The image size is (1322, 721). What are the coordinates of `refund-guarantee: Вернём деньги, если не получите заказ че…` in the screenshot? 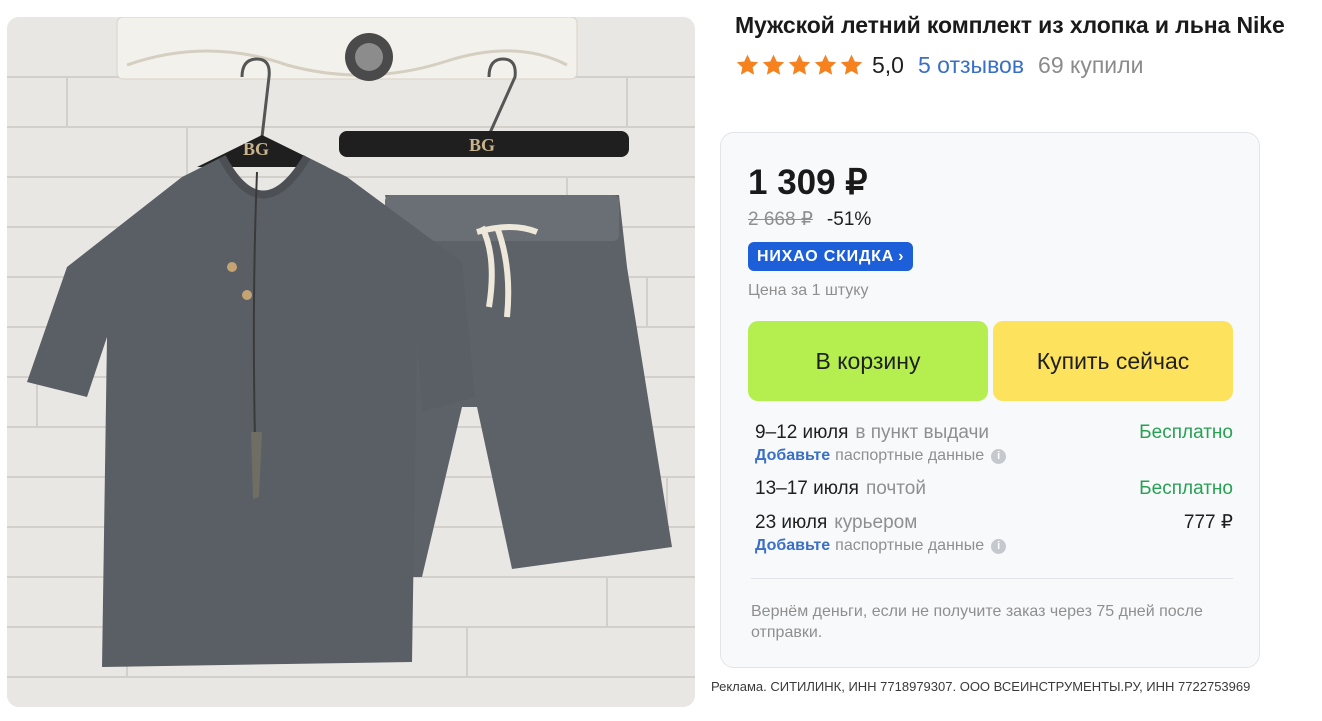 It's located at (977, 622).